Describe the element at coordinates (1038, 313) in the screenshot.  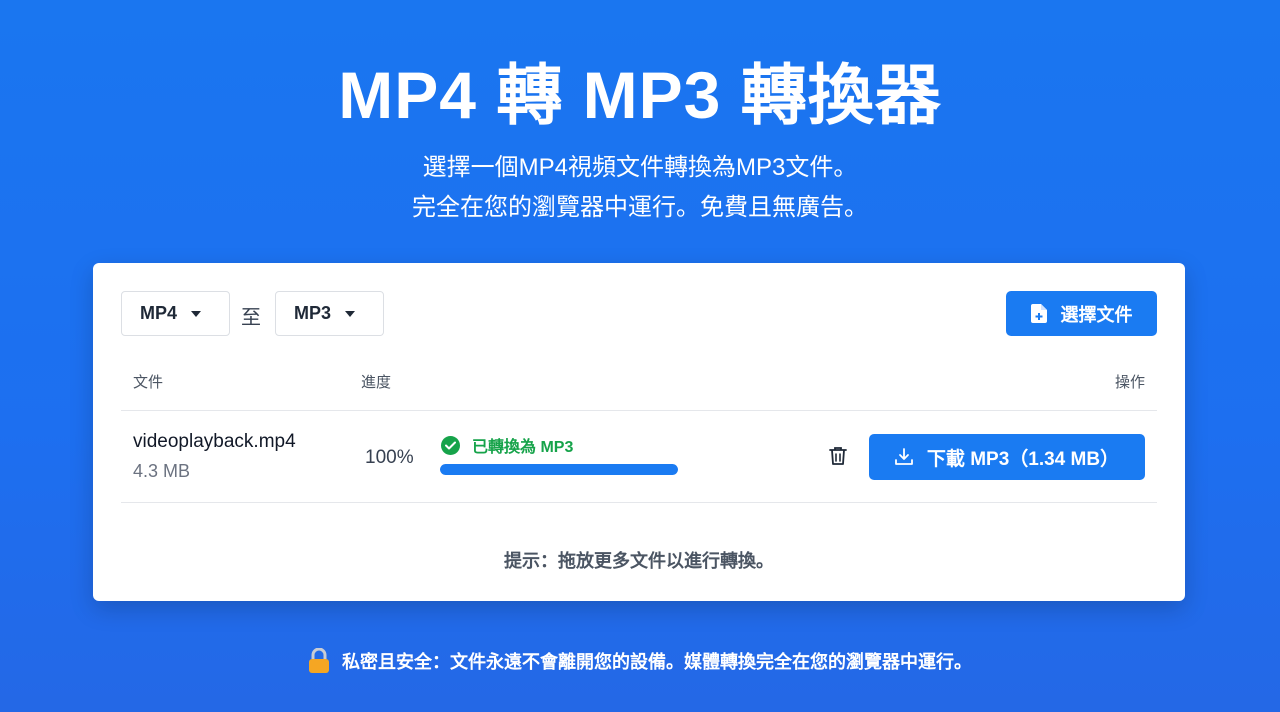
I see `file-plus-icon` at that location.